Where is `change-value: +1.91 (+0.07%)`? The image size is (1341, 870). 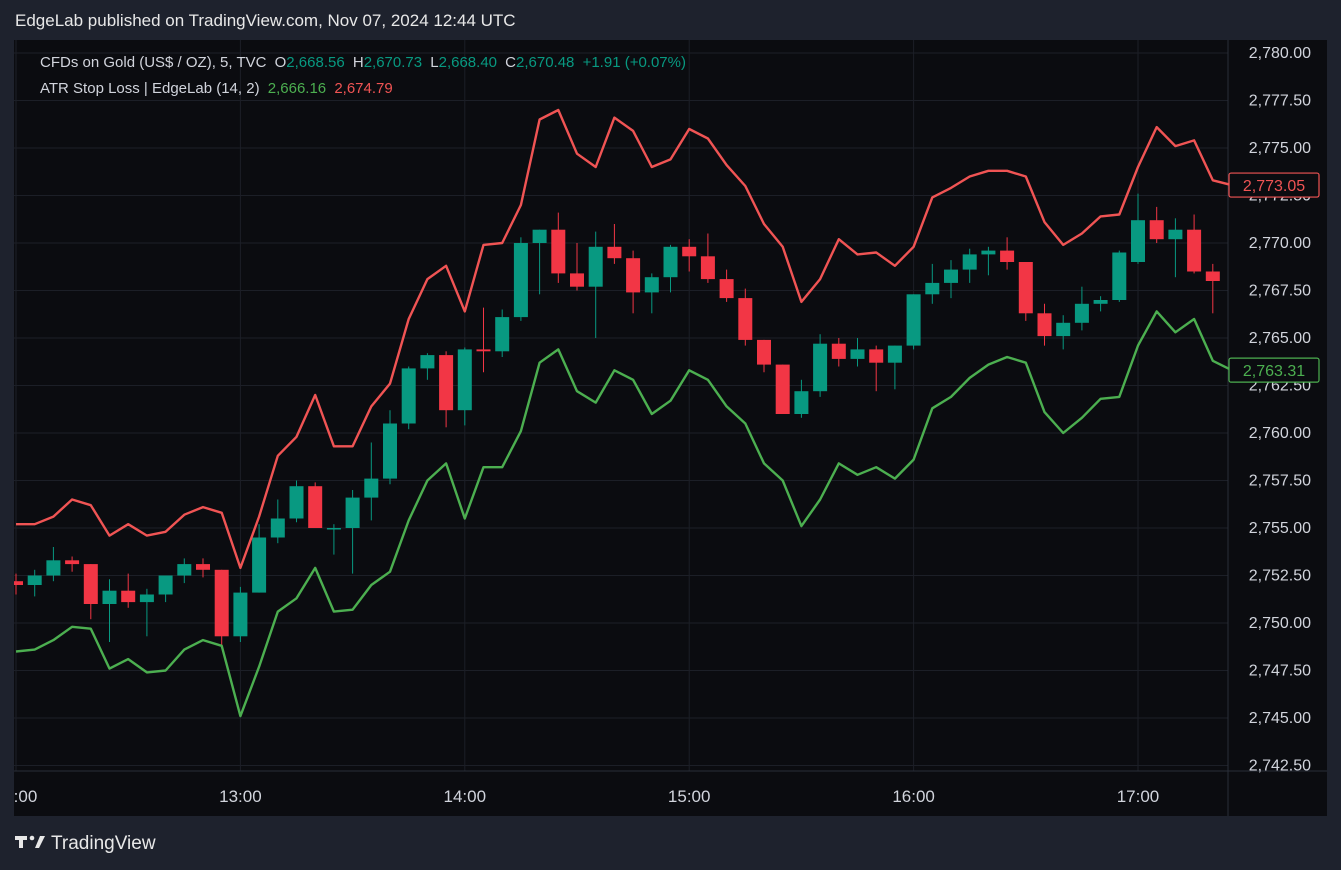 change-value: +1.91 (+0.07%) is located at coordinates (634, 62).